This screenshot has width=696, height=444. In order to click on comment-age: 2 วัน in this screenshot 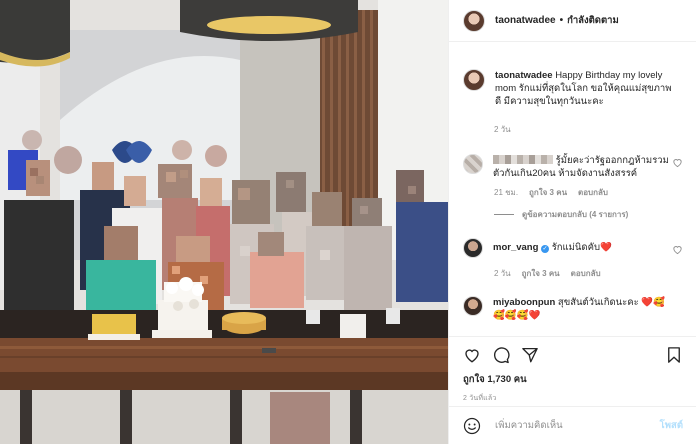, I will do `click(502, 273)`.